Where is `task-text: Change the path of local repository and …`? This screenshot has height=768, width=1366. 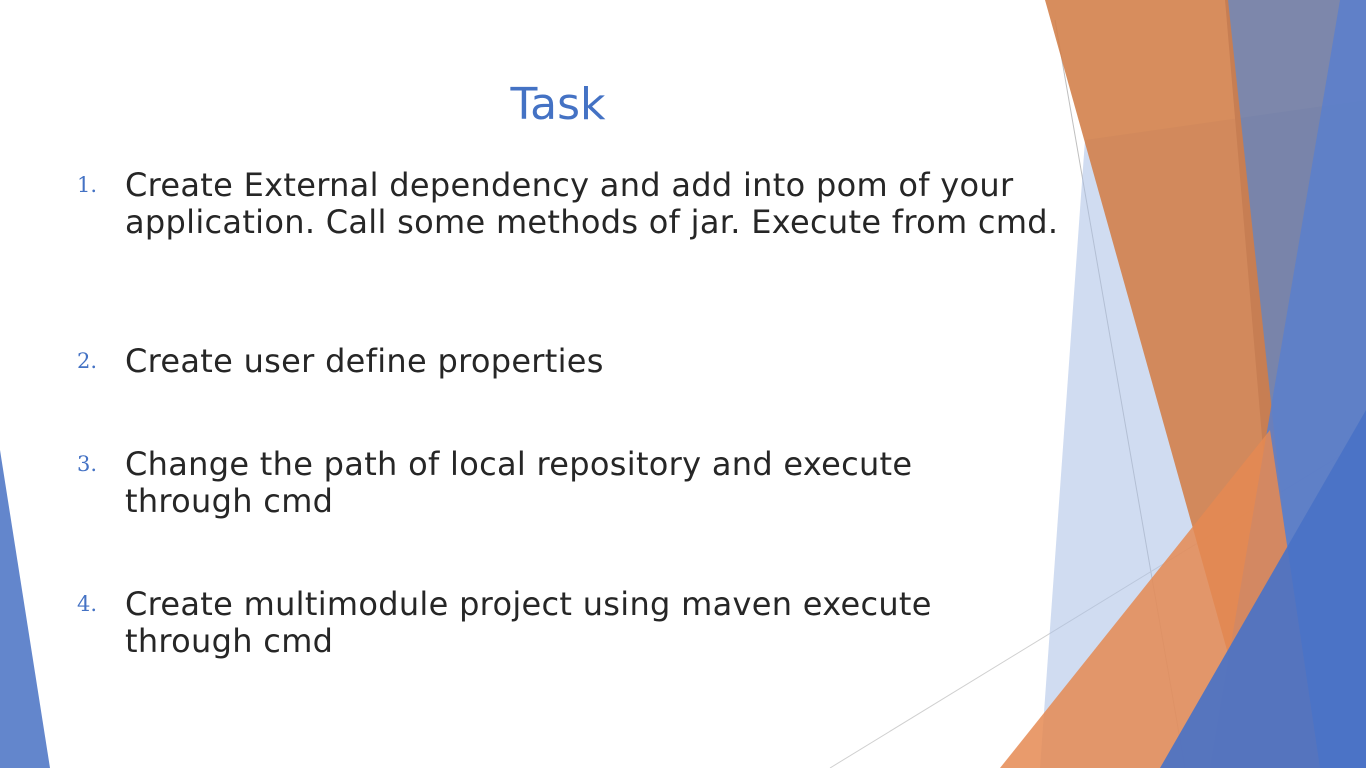
task-text: Change the path of local repository and … is located at coordinates (519, 482).